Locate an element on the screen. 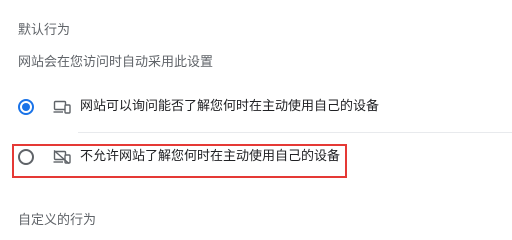 This screenshot has height=240, width=512. option-block-label: 不允许网站了解您何时在主动使用自己的设备 is located at coordinates (210, 156).